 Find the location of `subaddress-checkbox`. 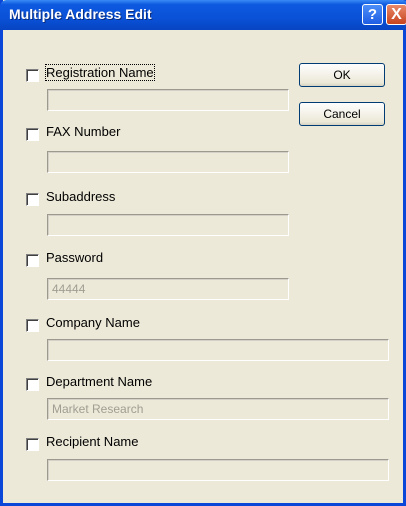

subaddress-checkbox is located at coordinates (32, 199).